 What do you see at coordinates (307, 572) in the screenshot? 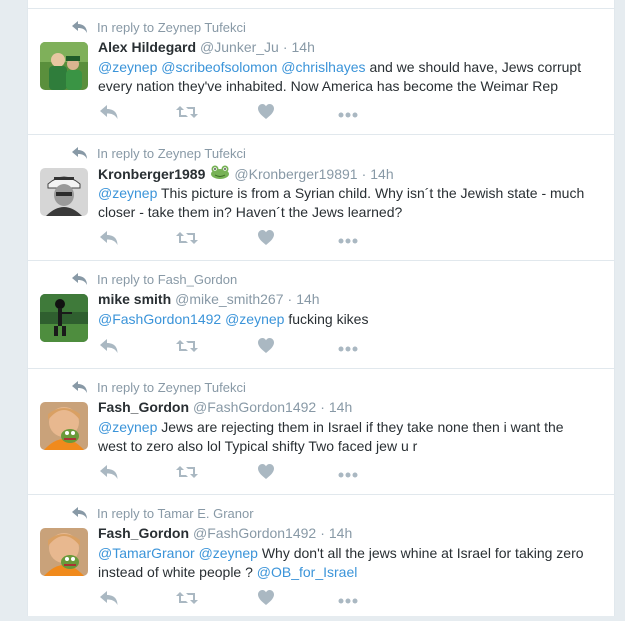
I see `mention-link: @OB_for_Israel` at bounding box center [307, 572].